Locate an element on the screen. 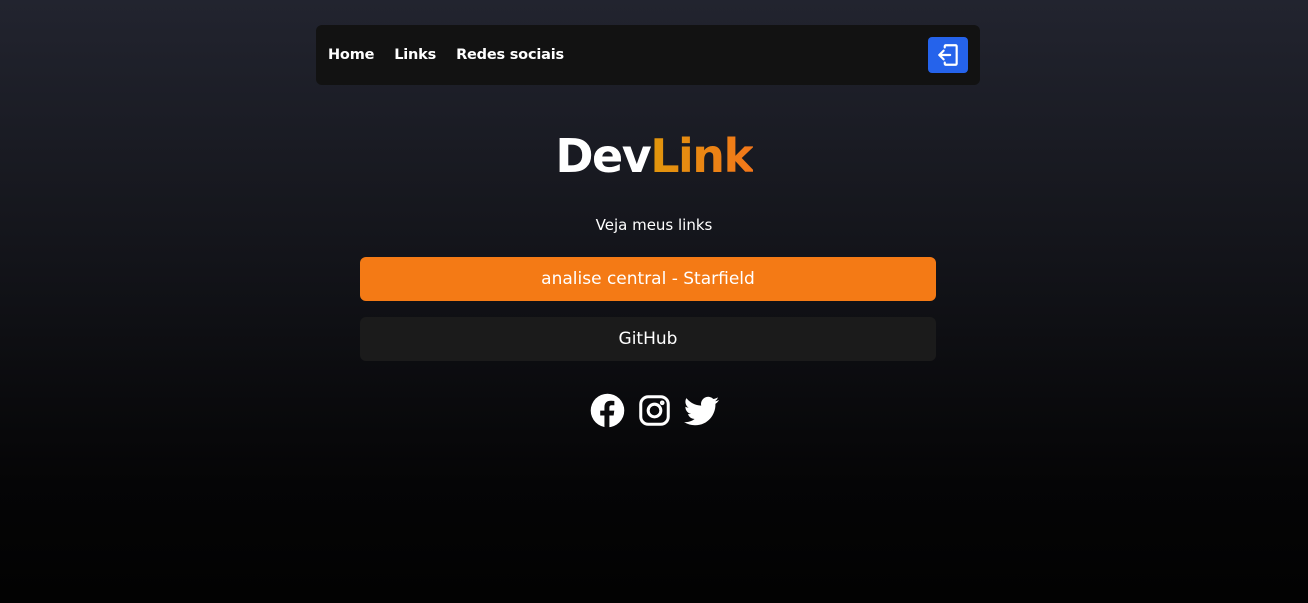 The image size is (1308, 603). link-button-github: GitHub is located at coordinates (648, 339).